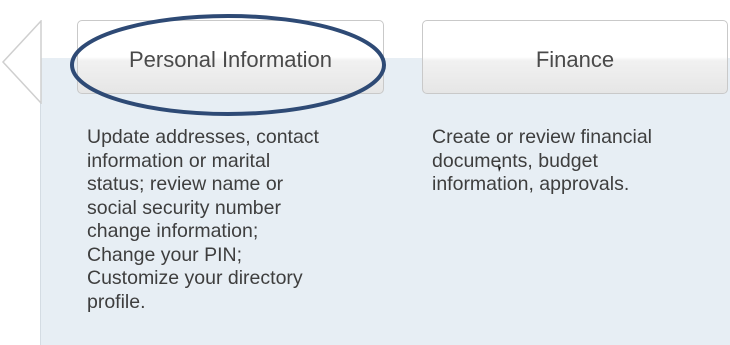 This screenshot has height=345, width=730. What do you see at coordinates (499, 169) in the screenshot?
I see `cursor-mark` at bounding box center [499, 169].